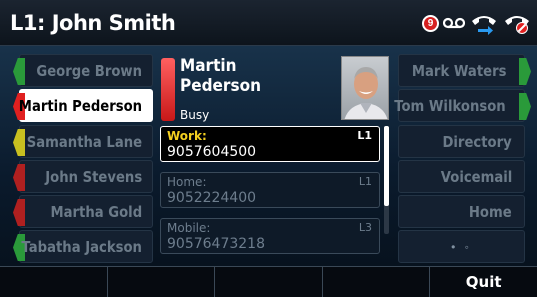  Describe the element at coordinates (96, 212) in the screenshot. I see `key-label: Martha Gold` at that location.